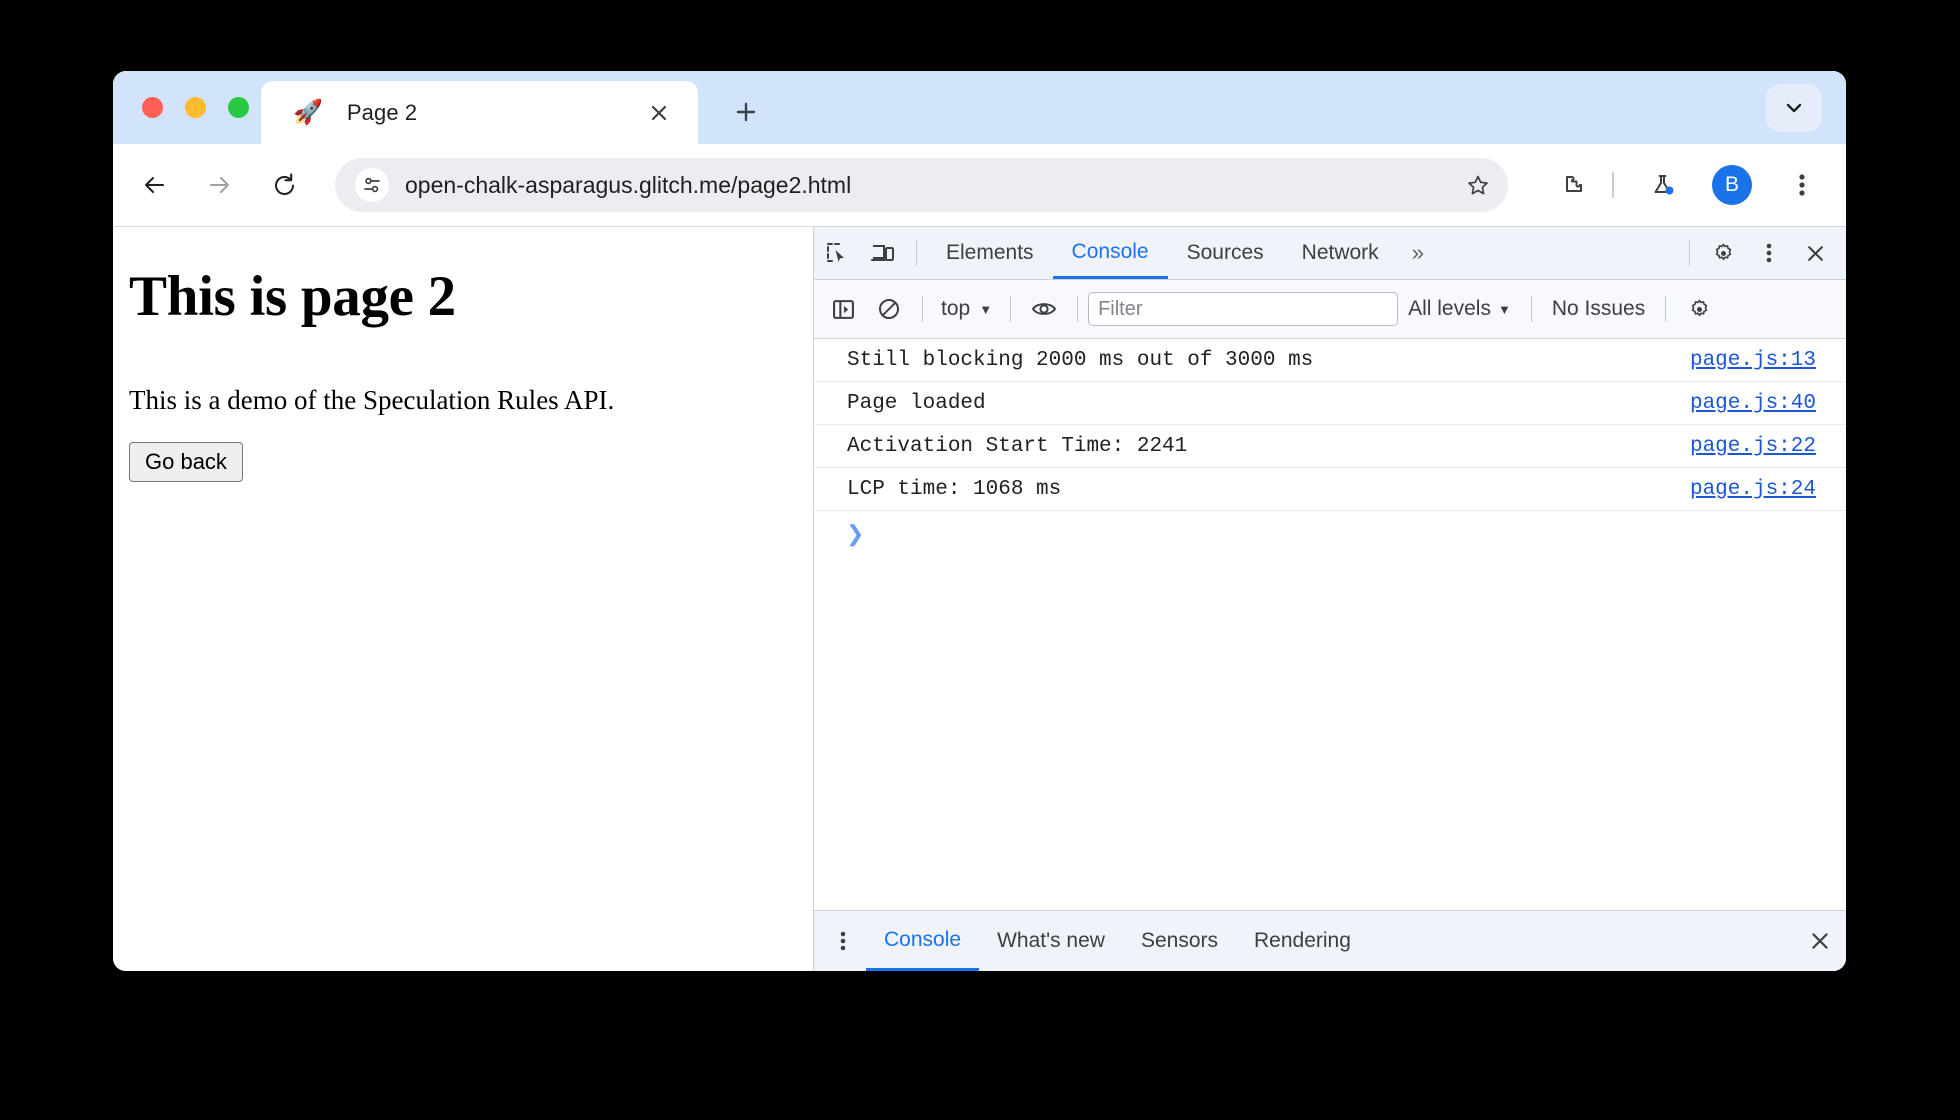 Image resolution: width=1960 pixels, height=1120 pixels. Describe the element at coordinates (1753, 403) in the screenshot. I see `console-message-source-link: page.js:40` at that location.